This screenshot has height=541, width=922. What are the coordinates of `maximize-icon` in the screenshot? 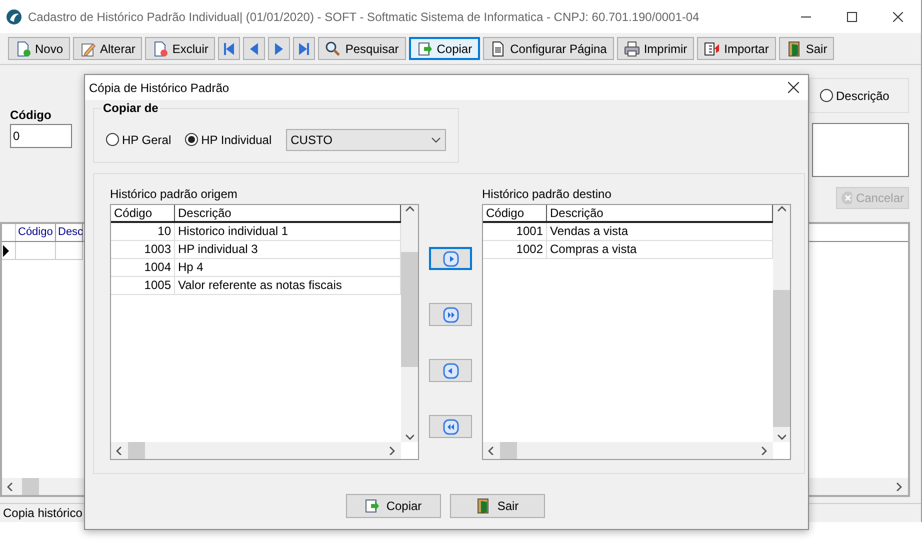 It's located at (852, 17).